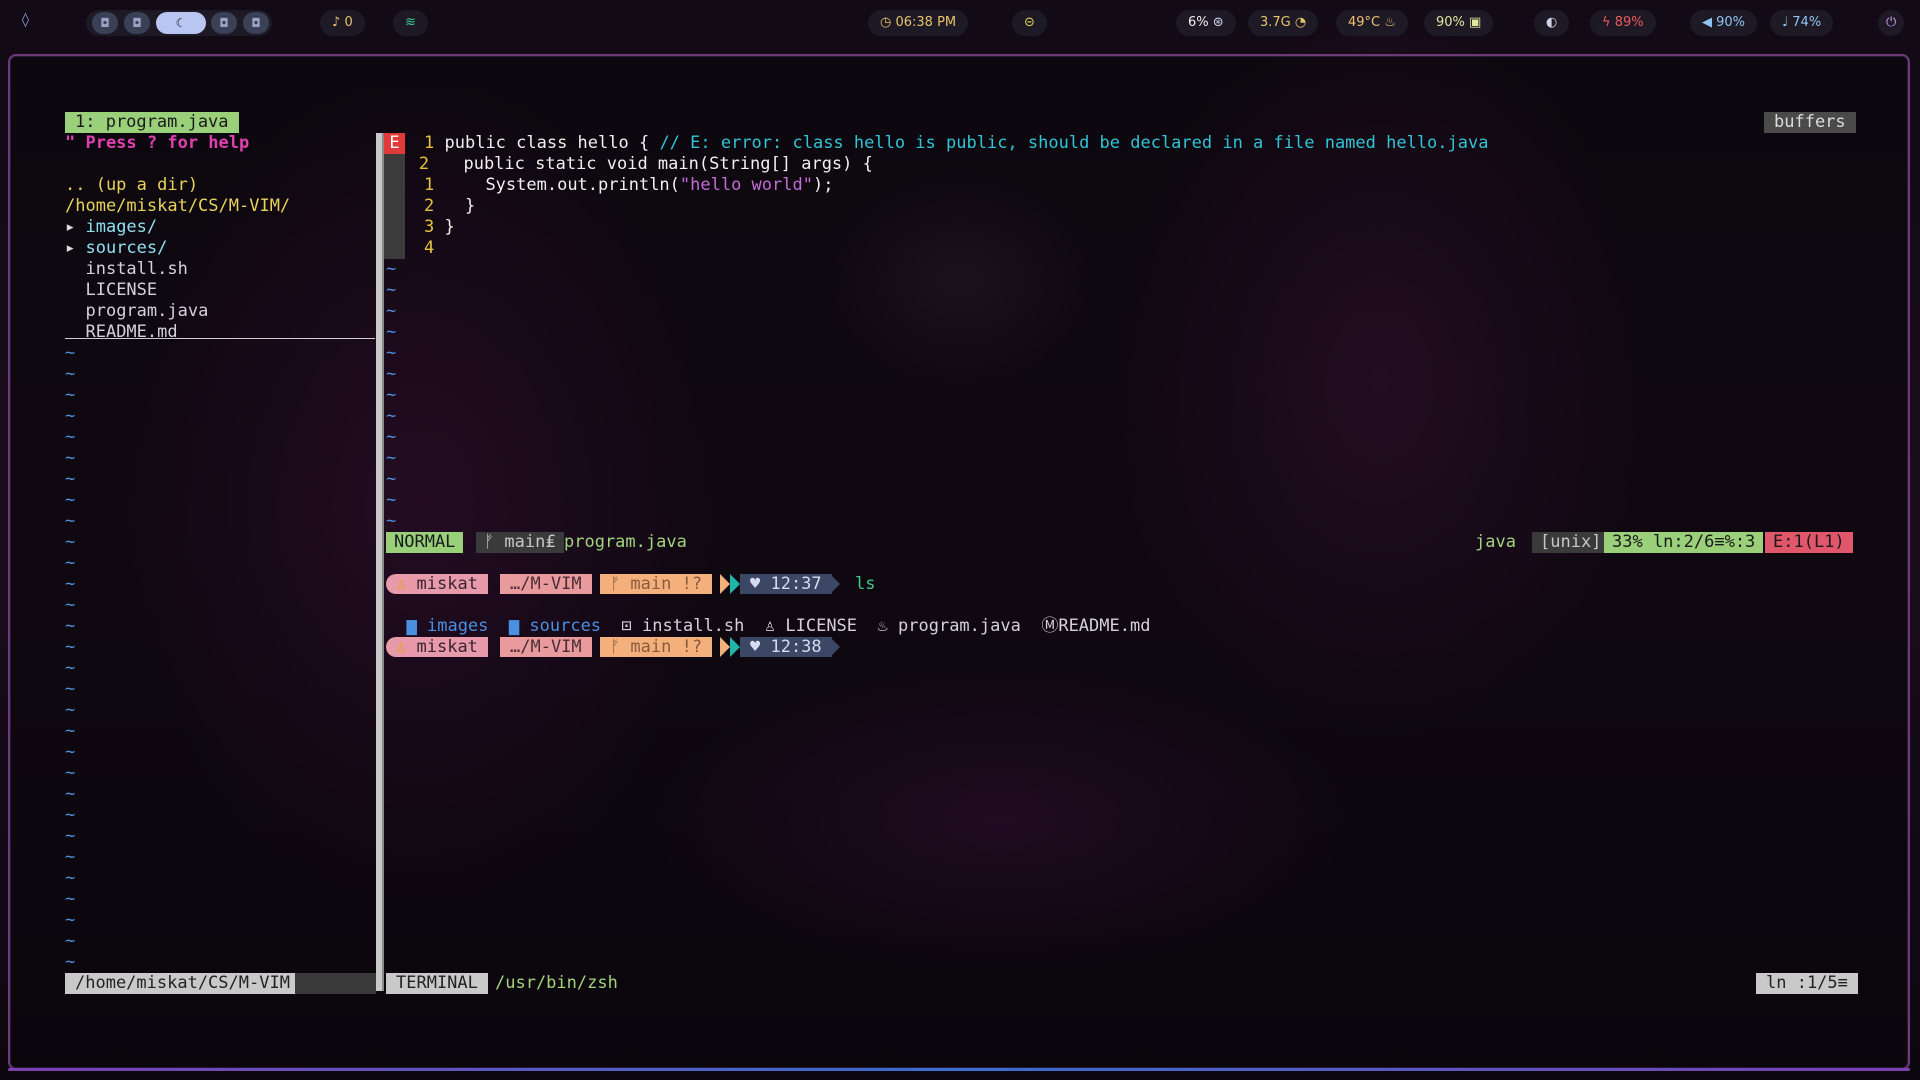 This screenshot has height=1080, width=1920. Describe the element at coordinates (449, 206) in the screenshot. I see `code-line: 2 }` at that location.